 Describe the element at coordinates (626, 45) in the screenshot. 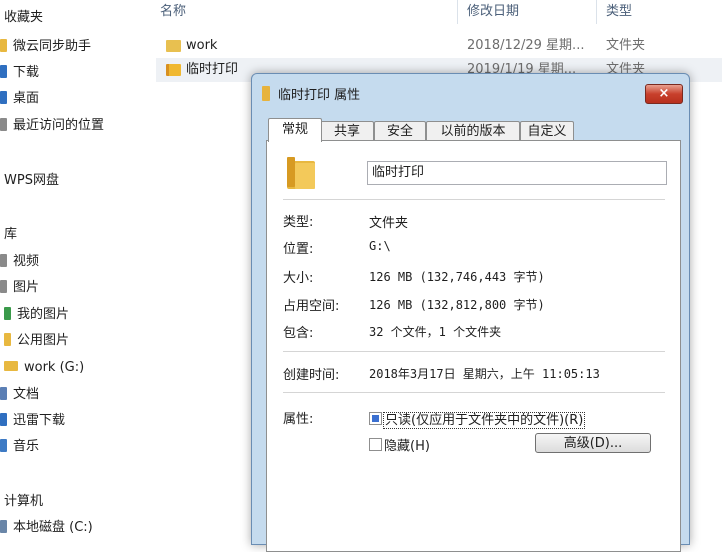

I see `file-type: 文件夹` at that location.